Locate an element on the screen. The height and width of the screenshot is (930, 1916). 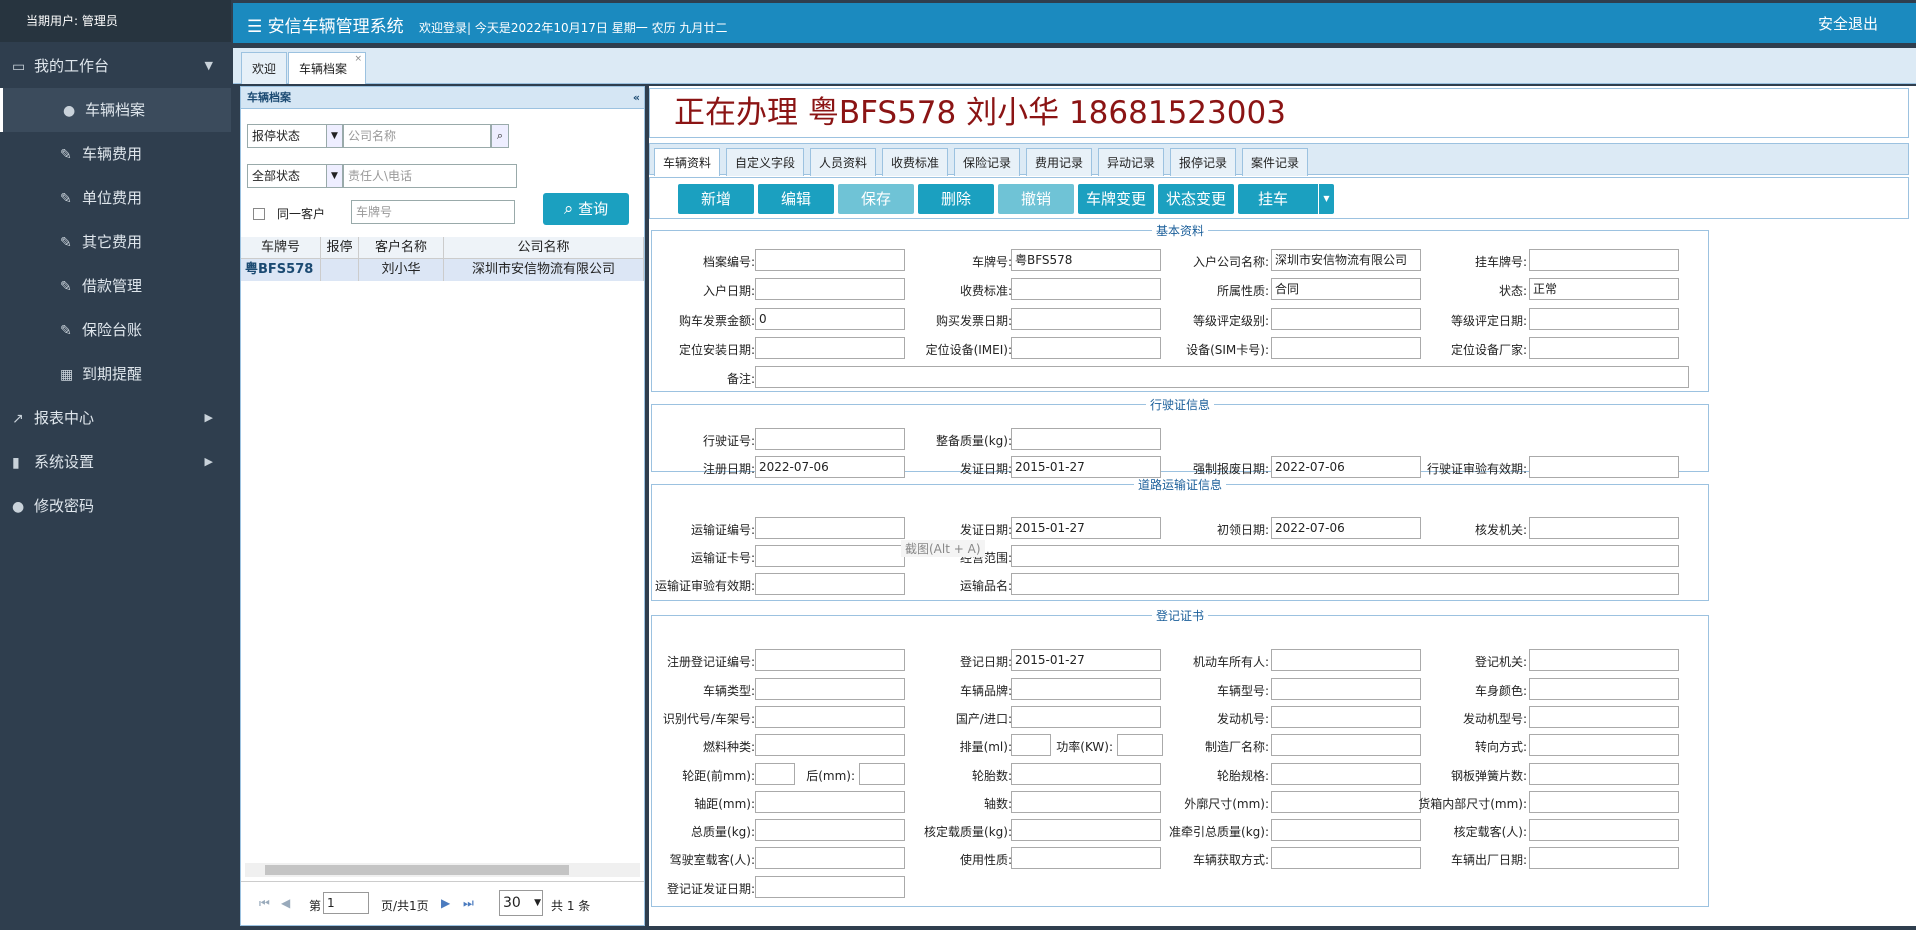
reg-4-field is located at coordinates (830, 689).